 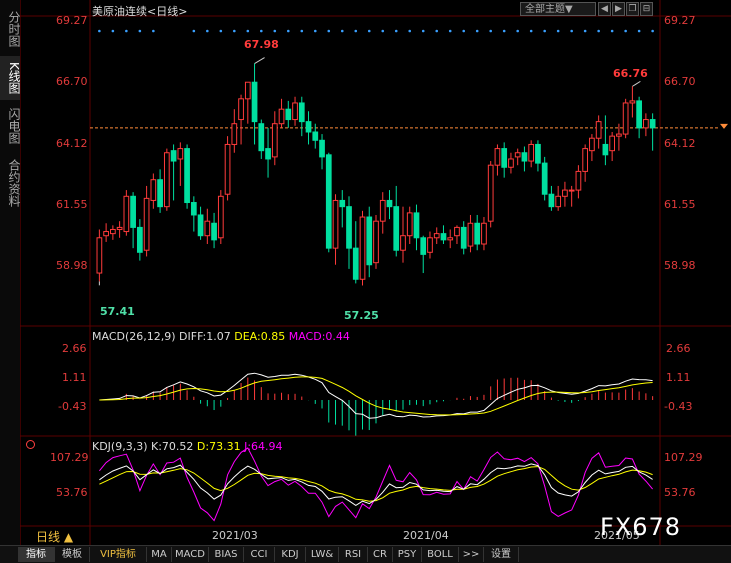 What do you see at coordinates (680, 204) in the screenshot?
I see `price-tick-right: 61.55` at bounding box center [680, 204].